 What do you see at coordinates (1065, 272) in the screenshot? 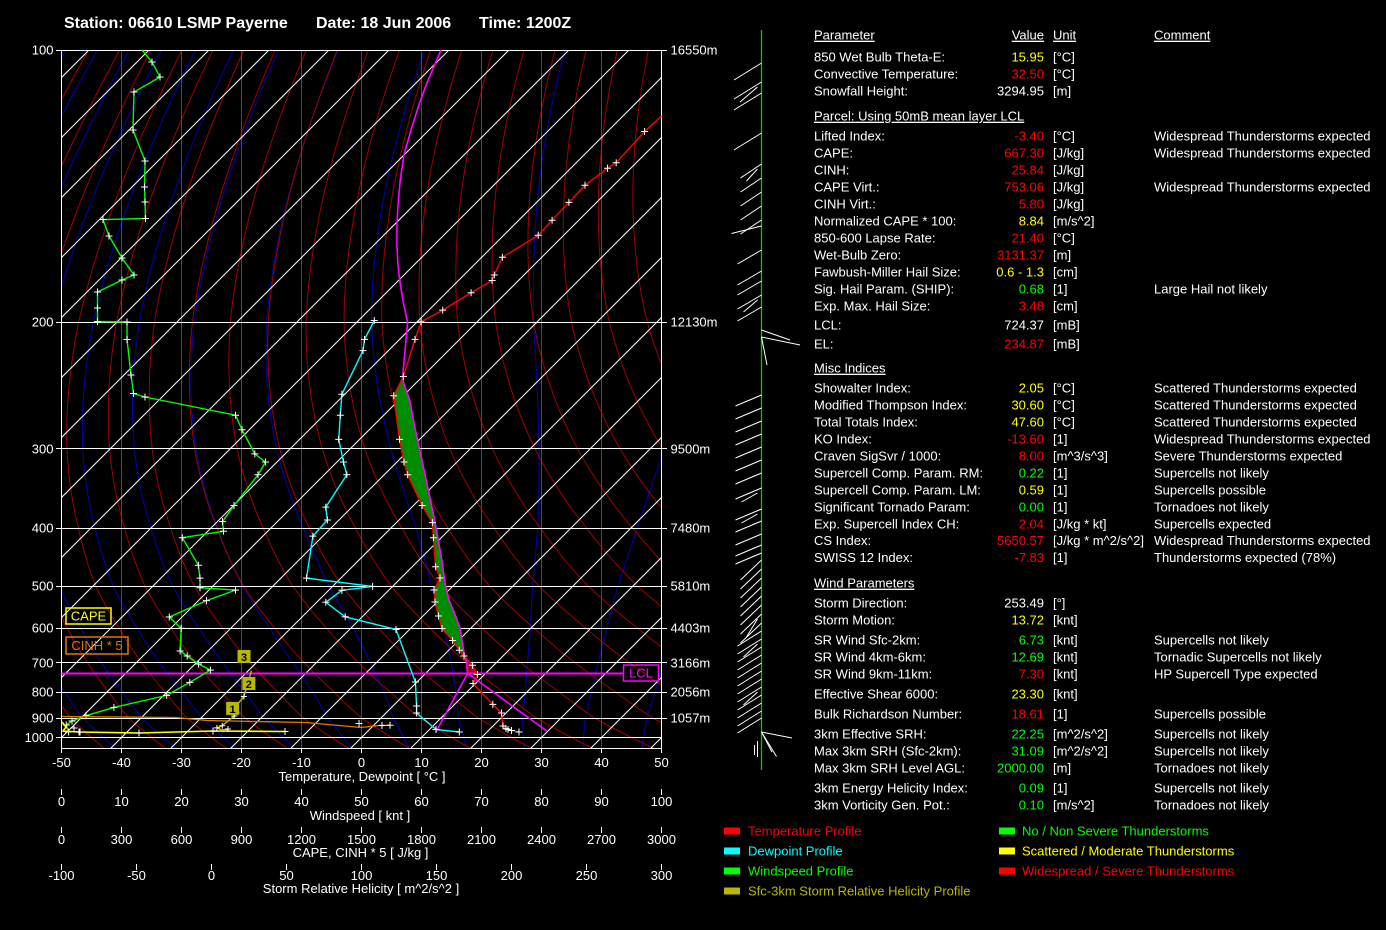
I see `svg-text: [cm]` at bounding box center [1065, 272].